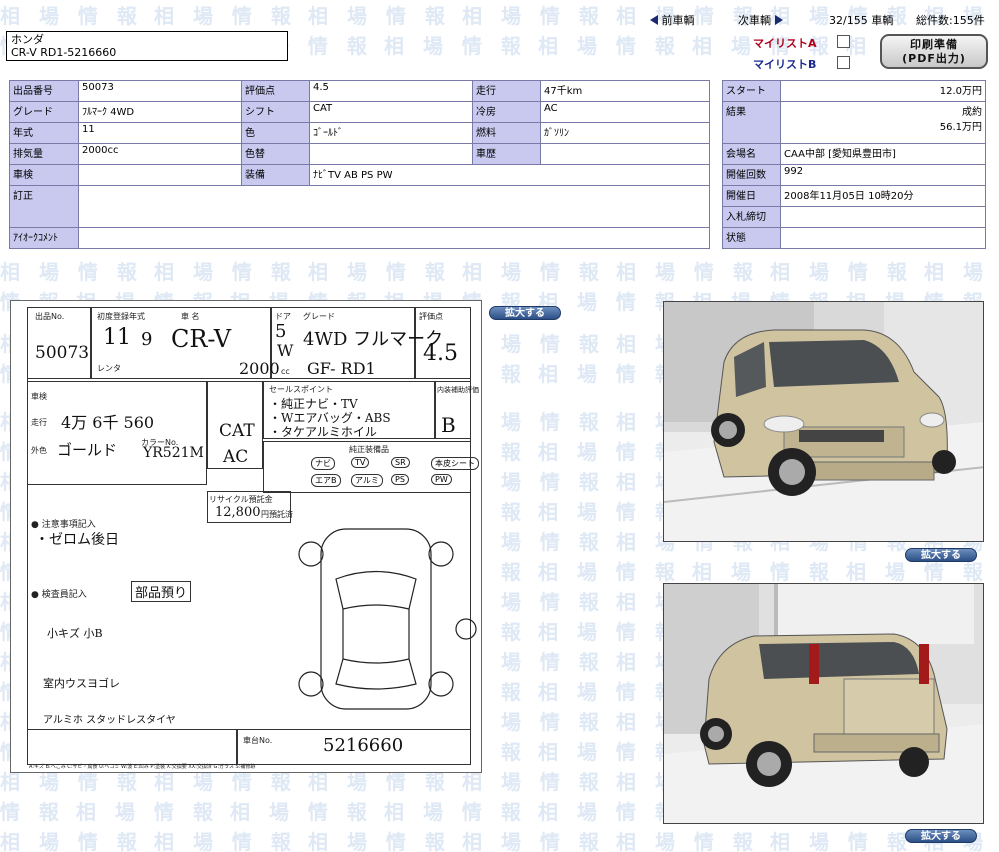 This screenshot has width=999, height=852. I want to click on mylist-b-checkbox, so click(843, 62).